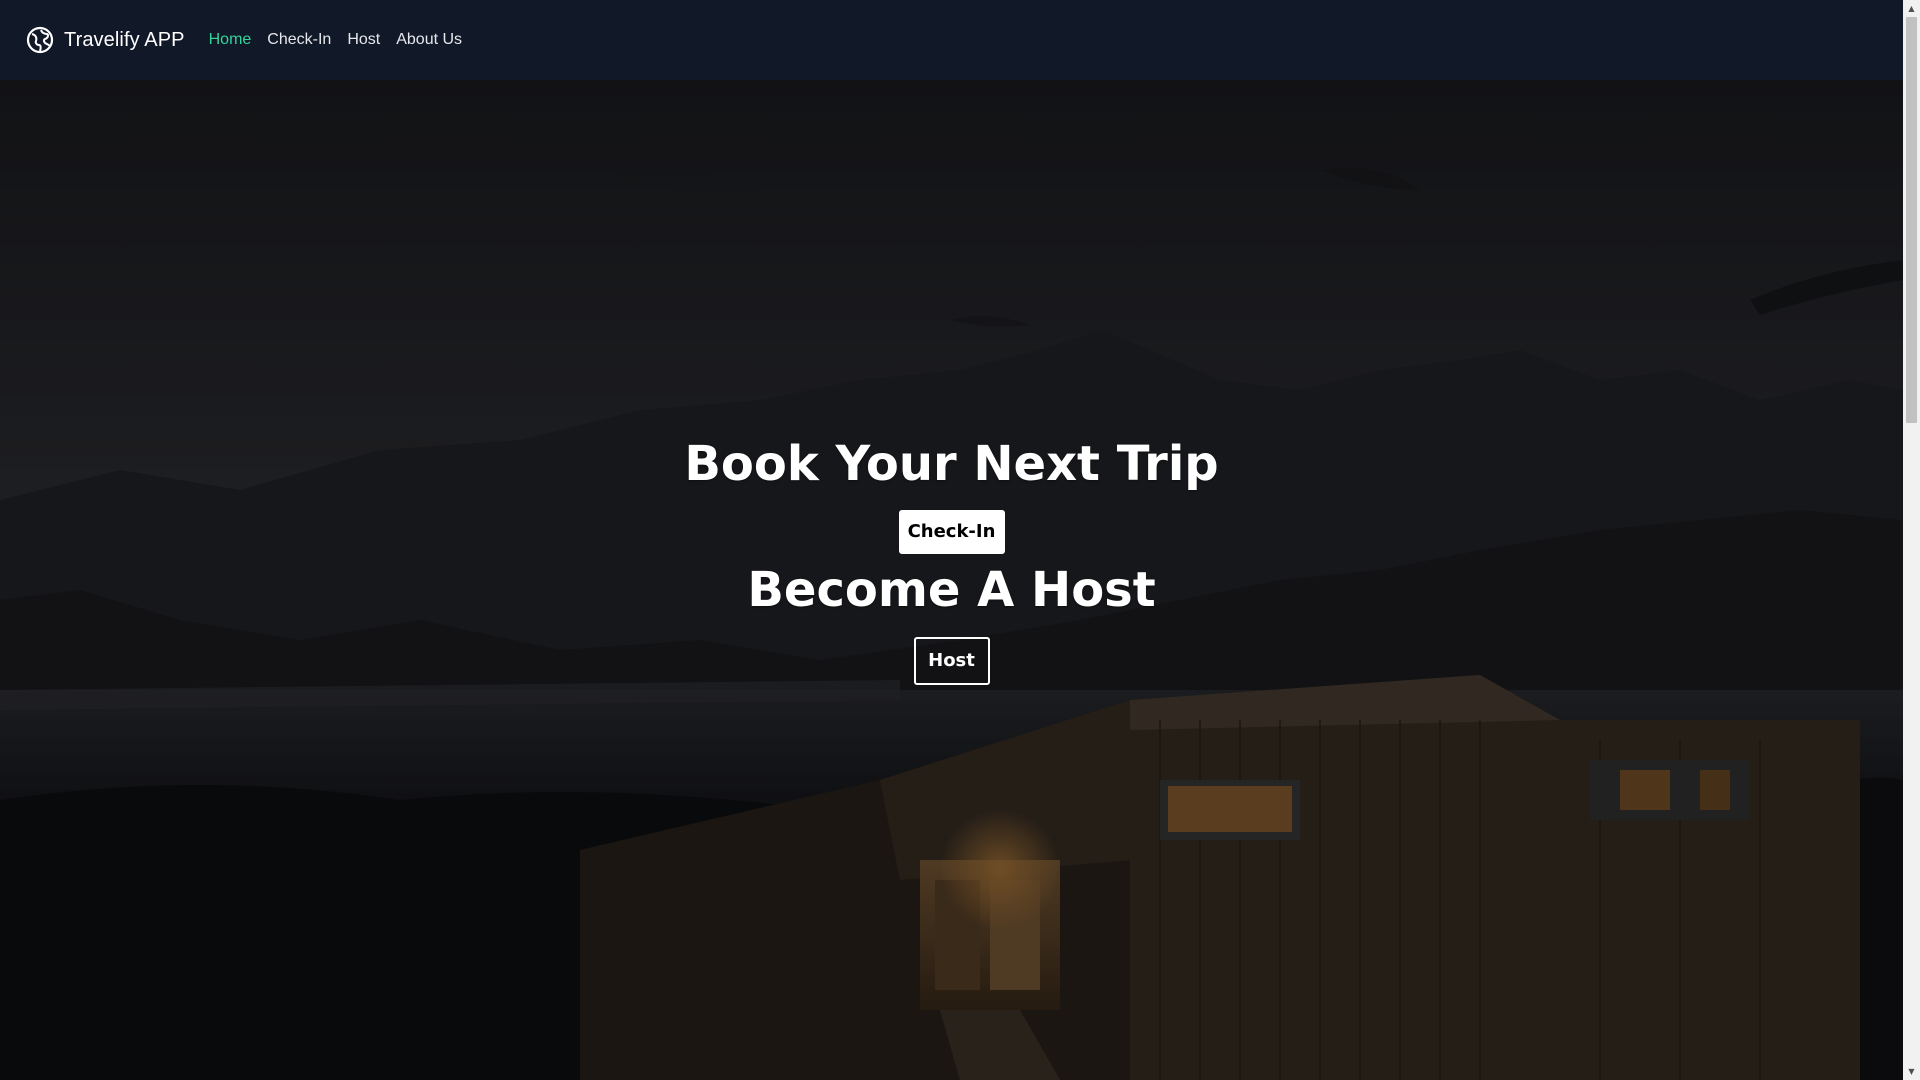 Image resolution: width=1920 pixels, height=1080 pixels. Describe the element at coordinates (1911, 220) in the screenshot. I see `scrollbar-thumb` at that location.